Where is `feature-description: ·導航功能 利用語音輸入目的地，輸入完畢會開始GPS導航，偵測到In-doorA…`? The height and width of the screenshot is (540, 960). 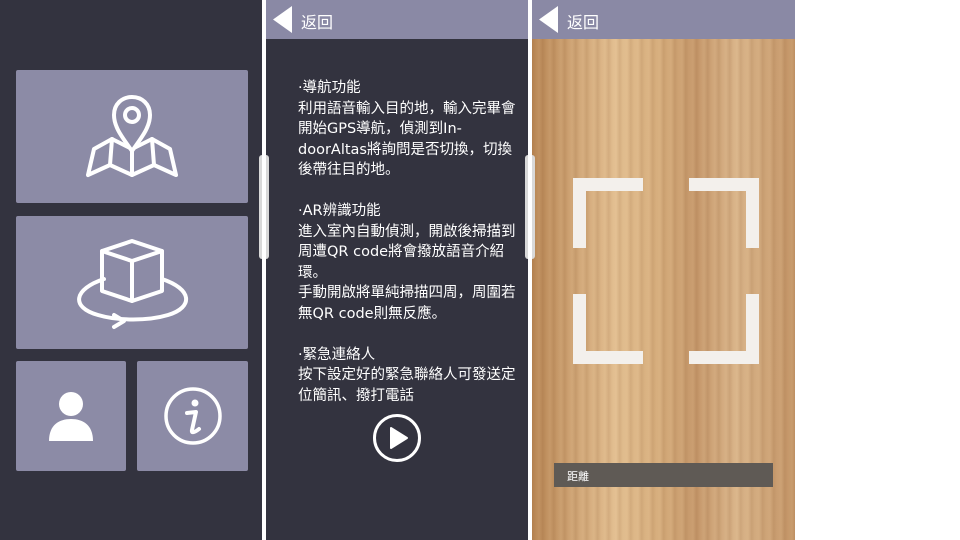
feature-description: ·導航功能 利用語音輸入目的地，輸入完畢會開始GPS導航，偵測到In-doorA… is located at coordinates (407, 242).